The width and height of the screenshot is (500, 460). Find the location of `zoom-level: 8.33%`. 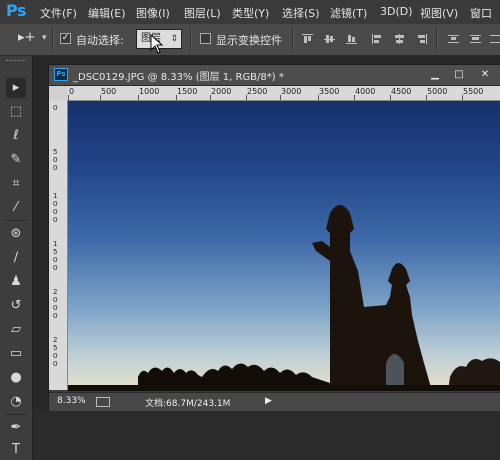

zoom-level: 8.33% is located at coordinates (71, 401).